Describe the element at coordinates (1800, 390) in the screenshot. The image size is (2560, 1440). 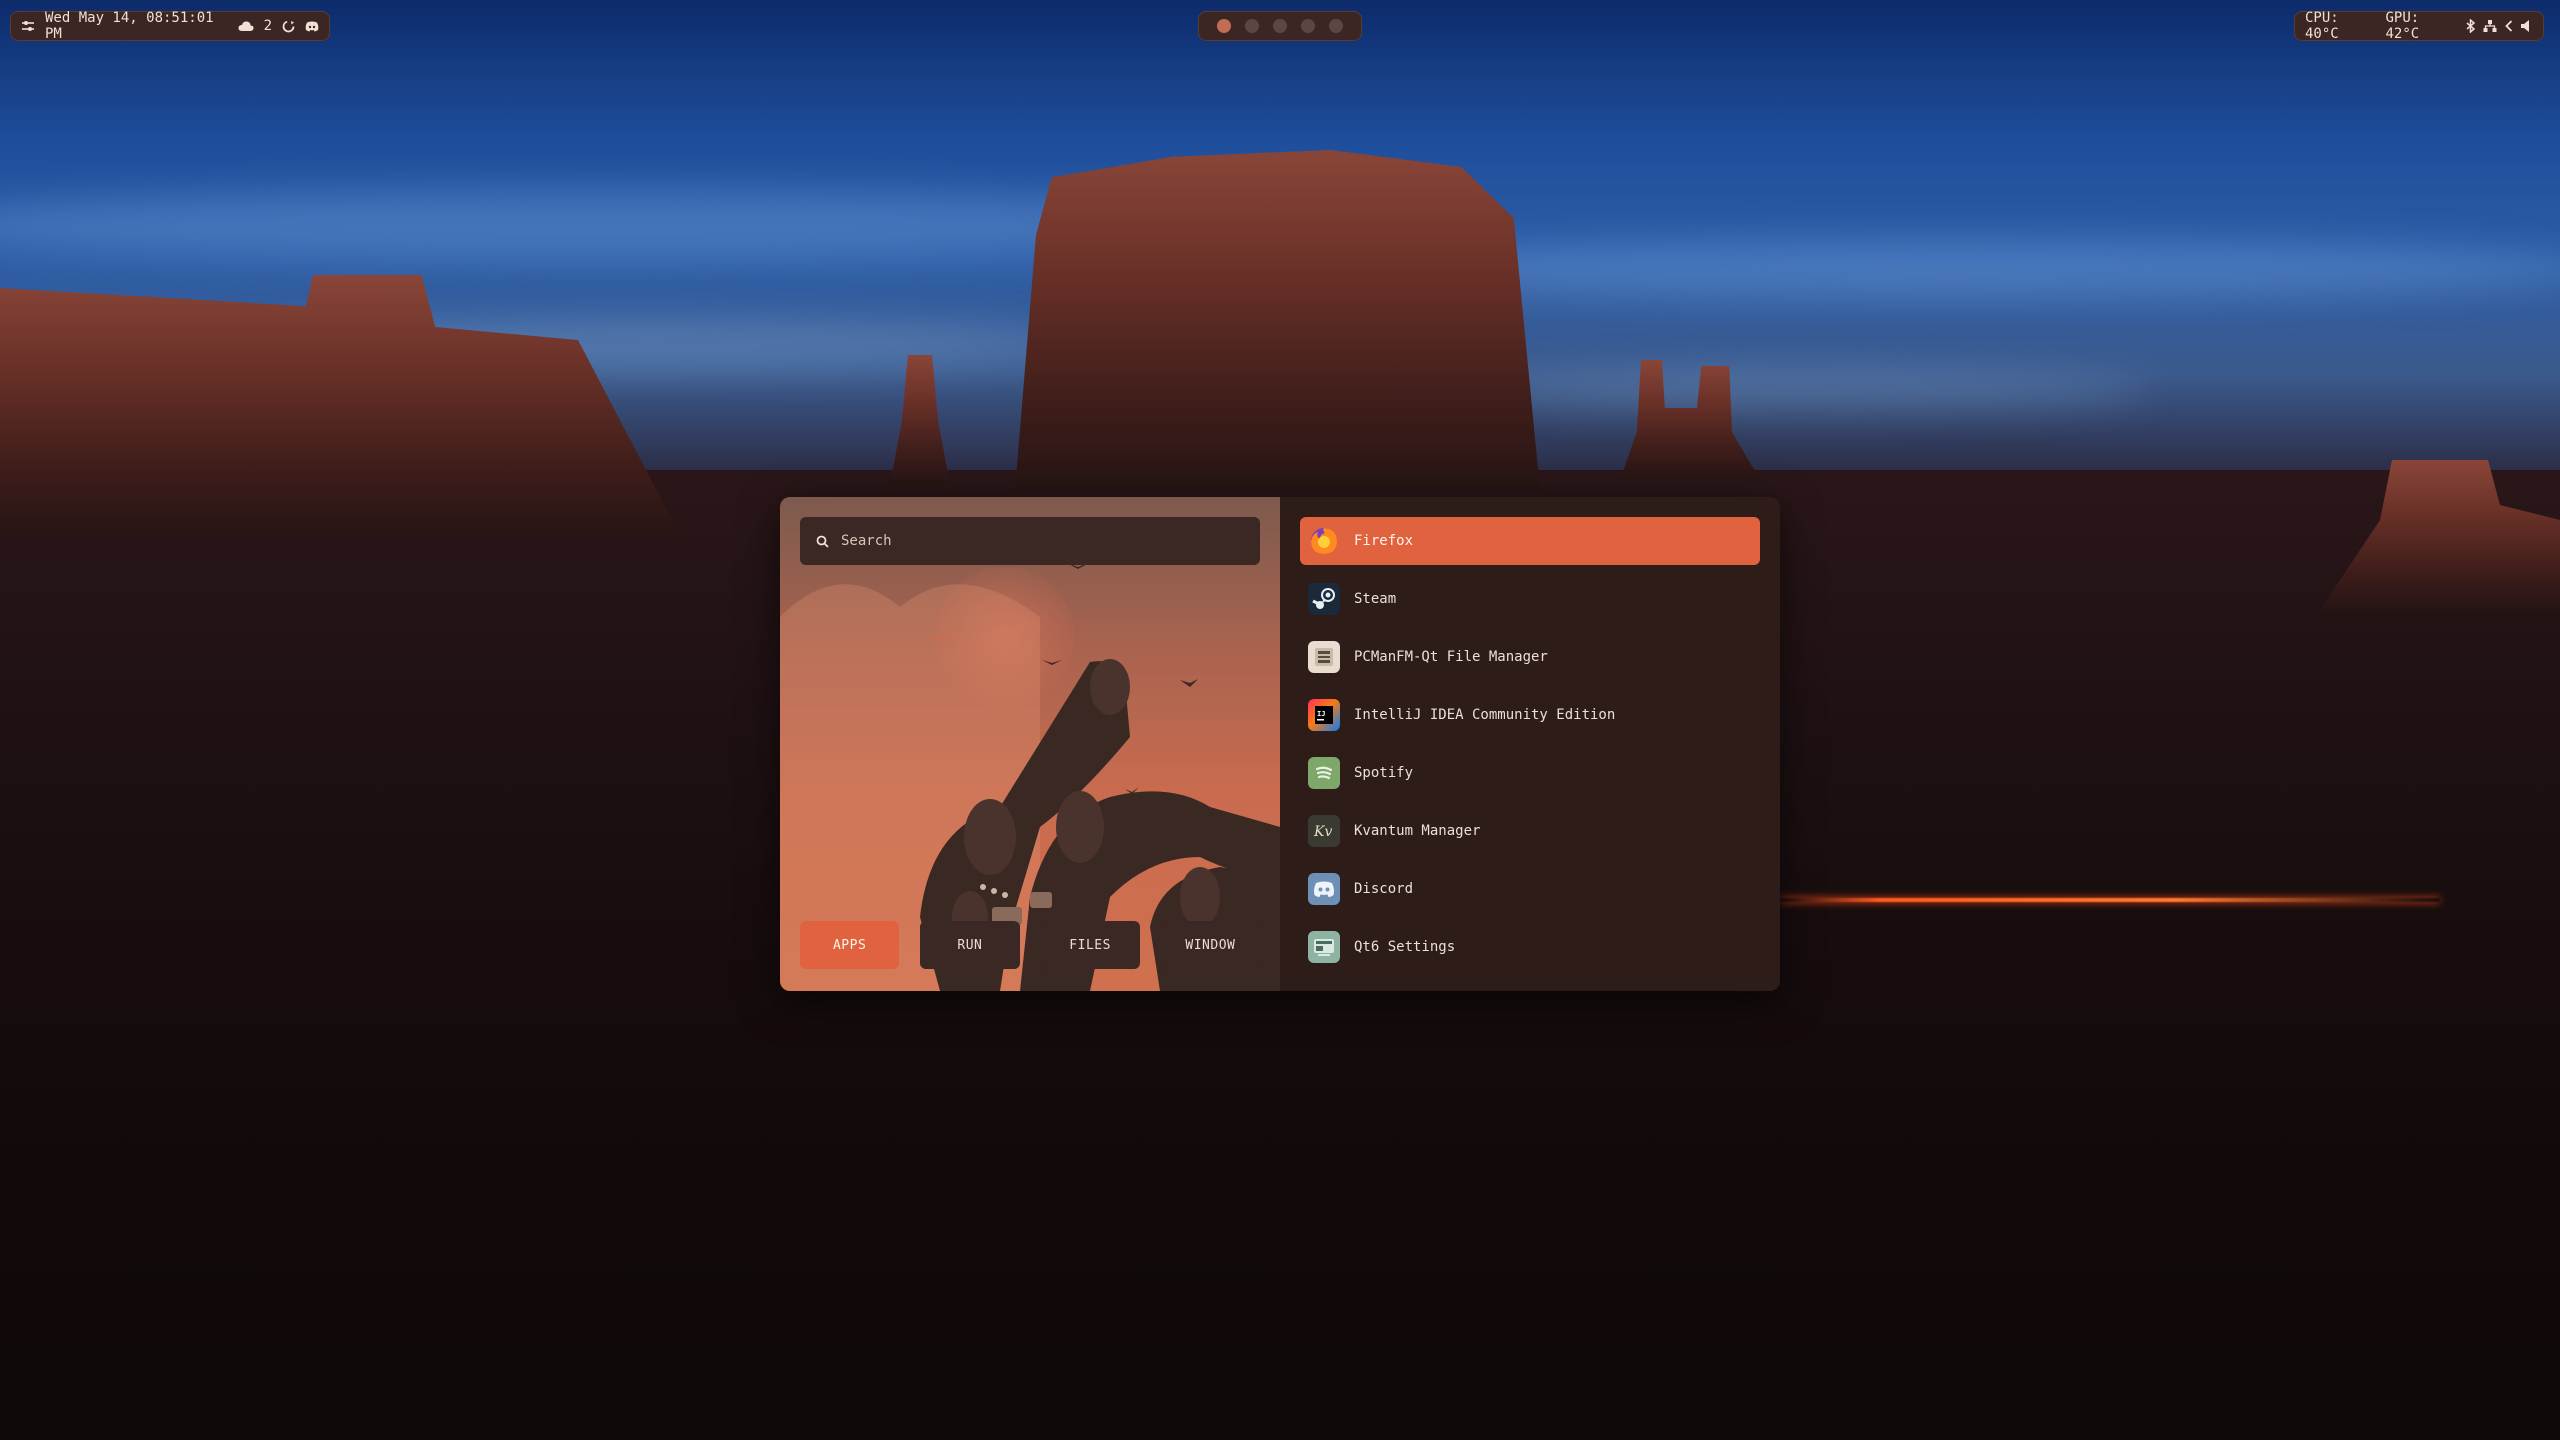
I see `wallpaper-cloud` at that location.